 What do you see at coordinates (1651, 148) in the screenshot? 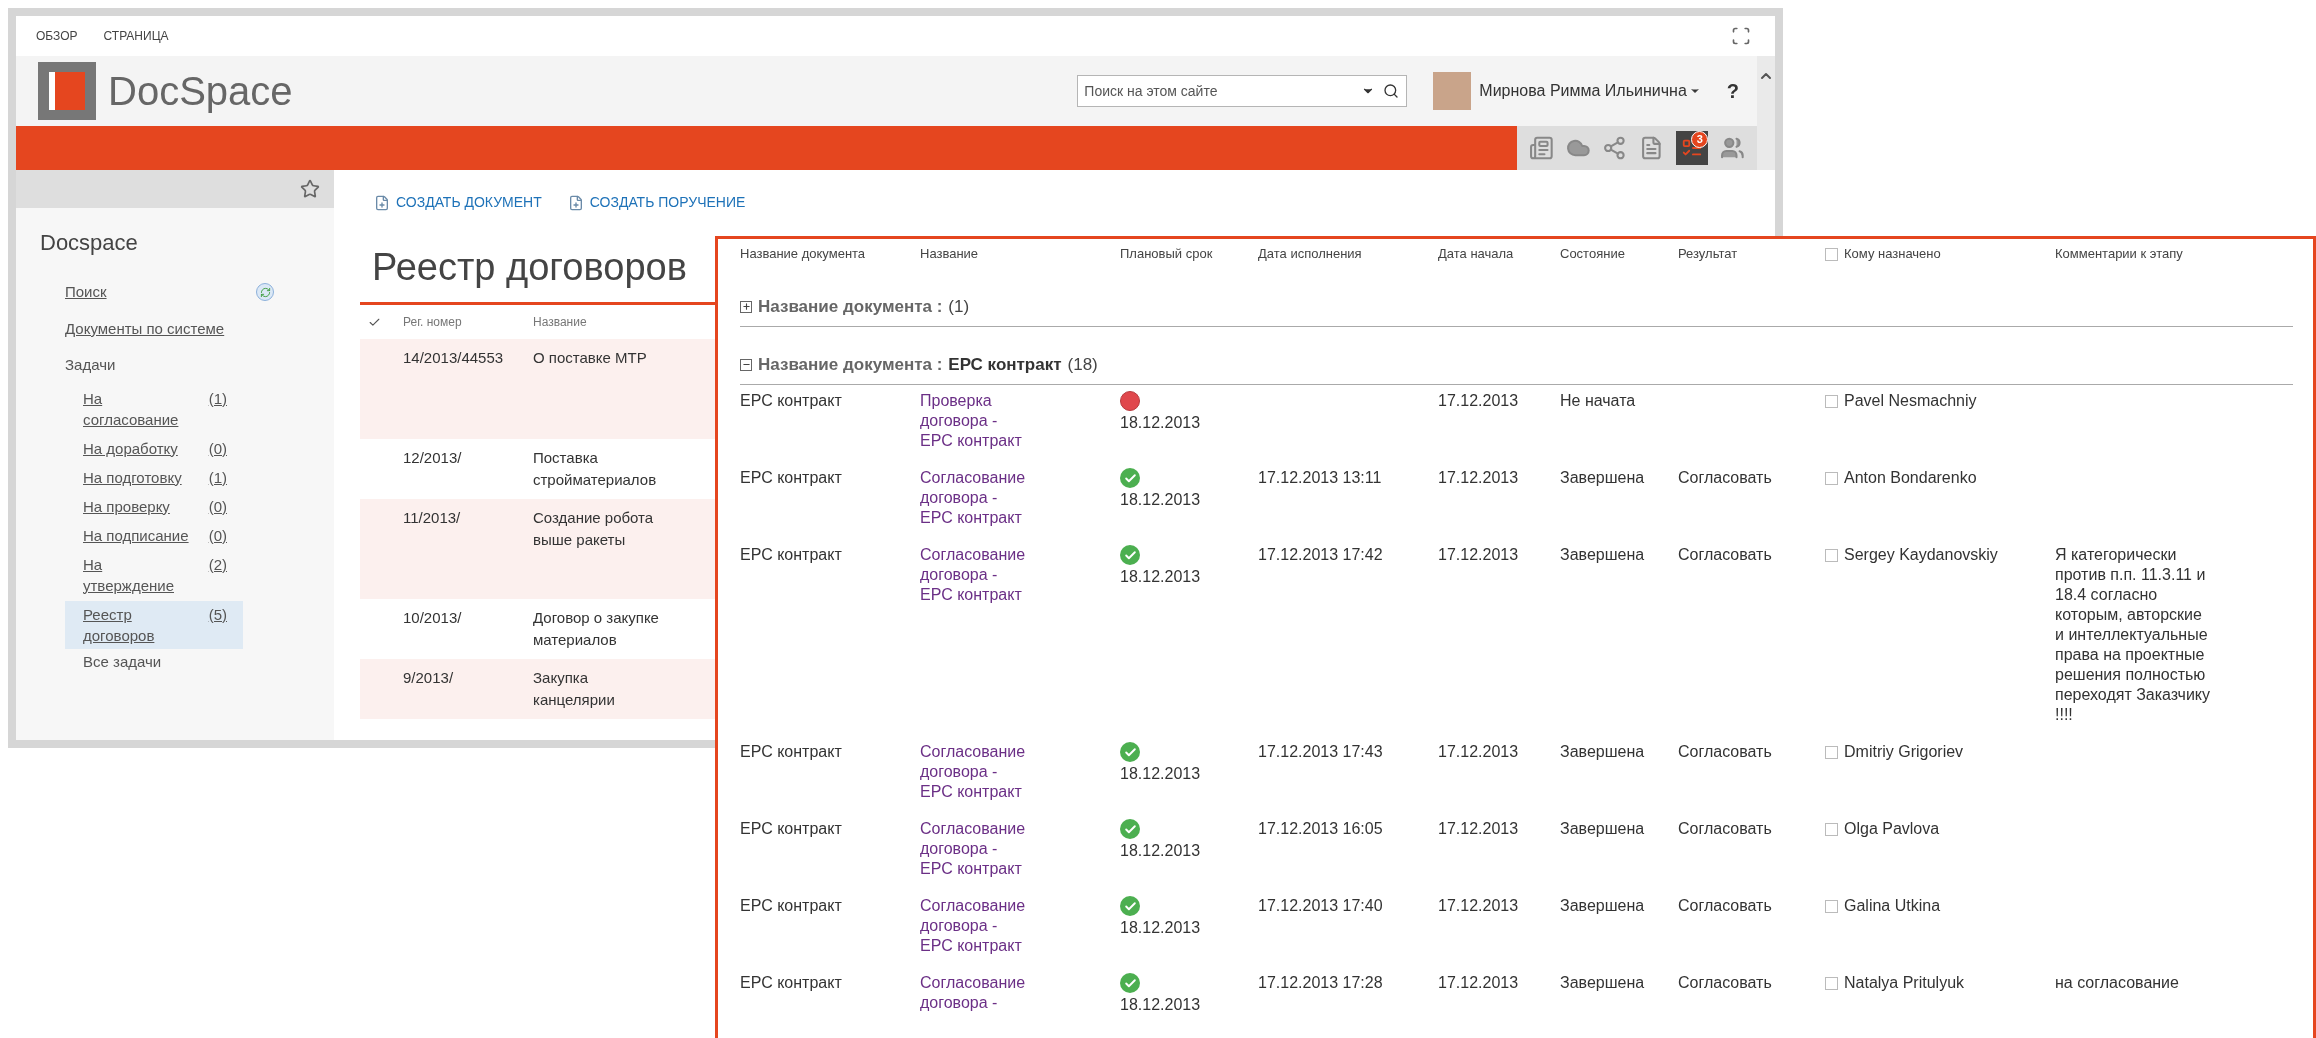
I see `document-icon` at bounding box center [1651, 148].